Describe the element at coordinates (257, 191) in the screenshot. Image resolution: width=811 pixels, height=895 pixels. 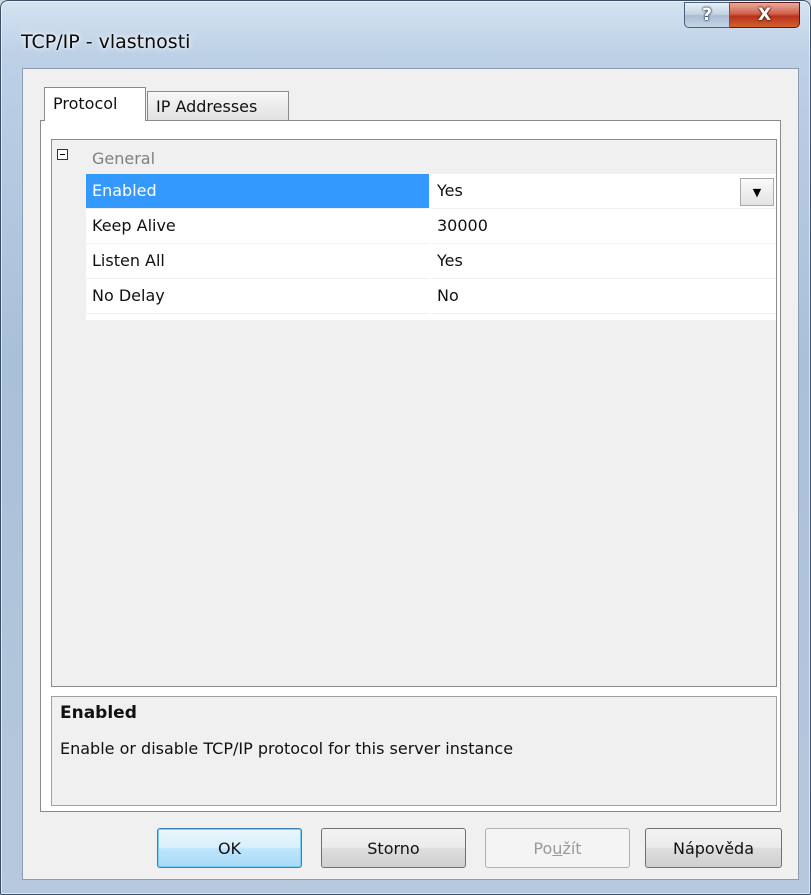
I see `property-name: Enabled` at that location.